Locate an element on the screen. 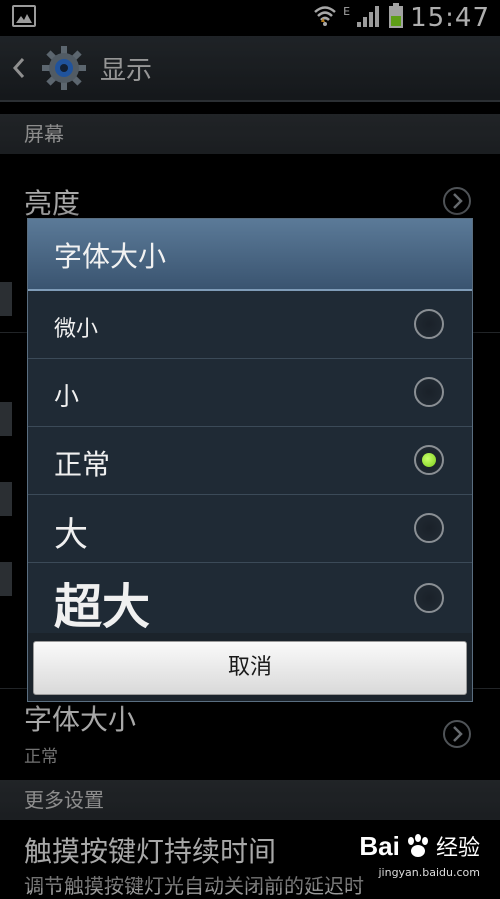  font-option-huge: 超大 is located at coordinates (250, 599).